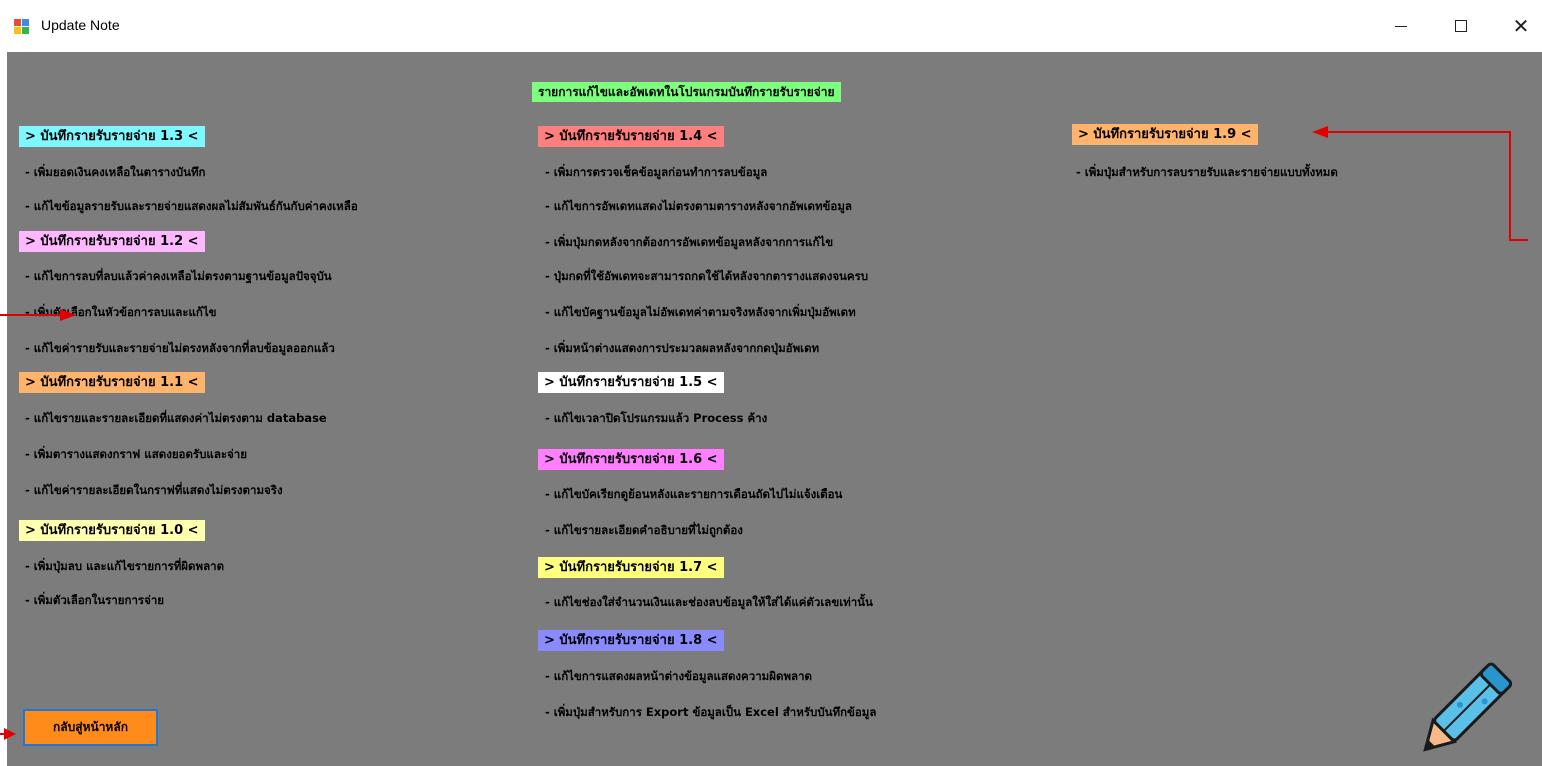  What do you see at coordinates (22, 27) in the screenshot?
I see `app-icon` at bounding box center [22, 27].